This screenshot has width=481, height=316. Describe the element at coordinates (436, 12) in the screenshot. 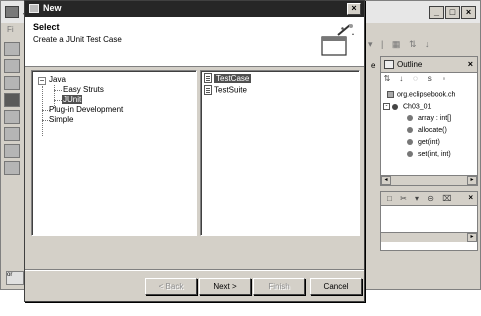

I see `minimize-button: _` at that location.